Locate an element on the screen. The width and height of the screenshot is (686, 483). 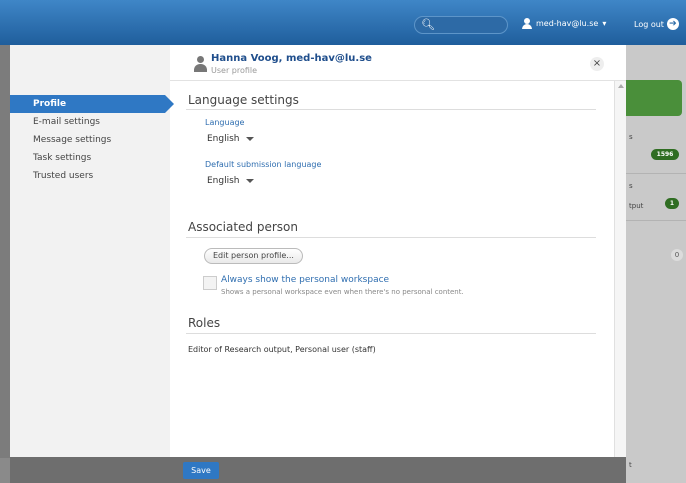
logout-label: Log out is located at coordinates (649, 24).